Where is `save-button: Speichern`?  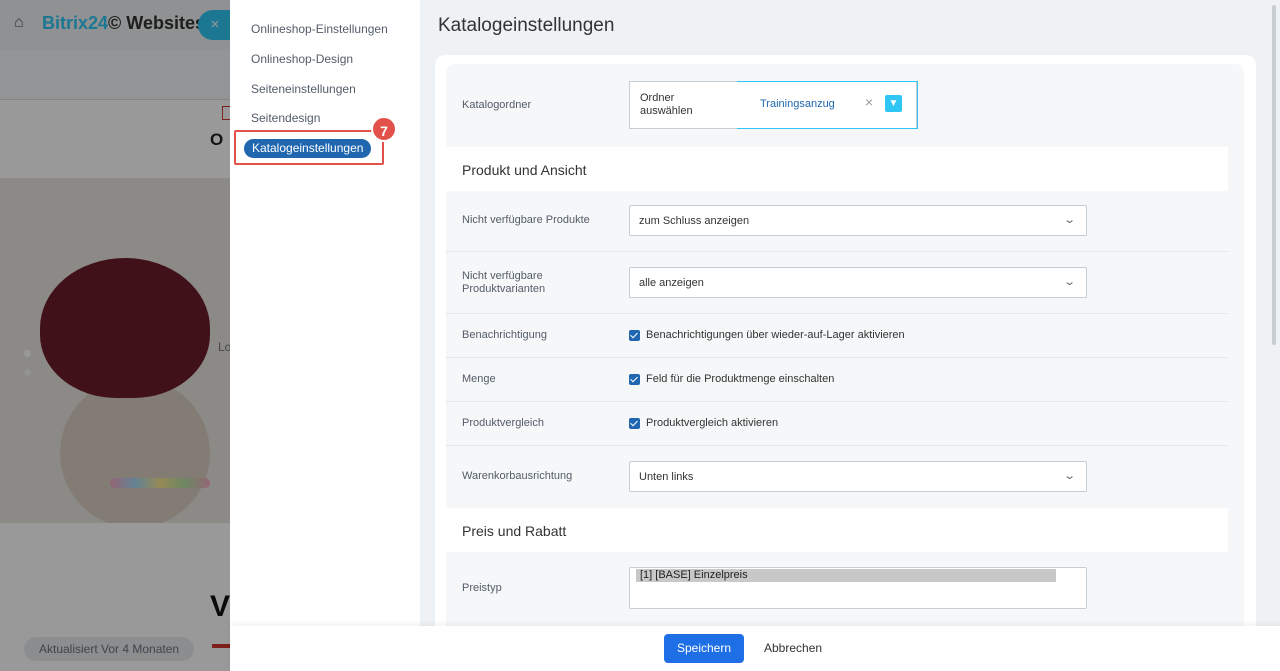 save-button: Speichern is located at coordinates (704, 648).